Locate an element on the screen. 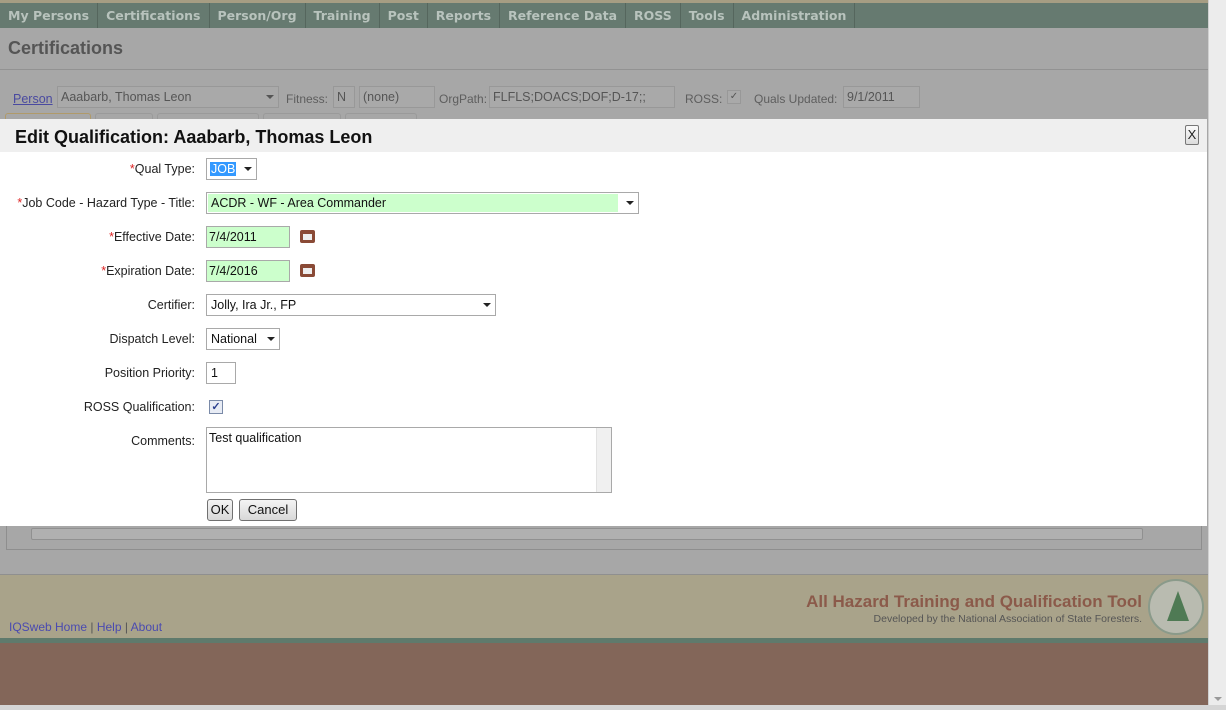  cancel-button: Cancel is located at coordinates (268, 510).